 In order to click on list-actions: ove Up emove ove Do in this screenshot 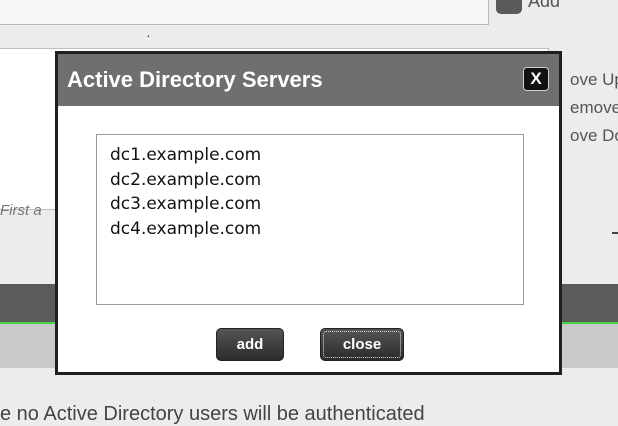, I will do `click(594, 108)`.